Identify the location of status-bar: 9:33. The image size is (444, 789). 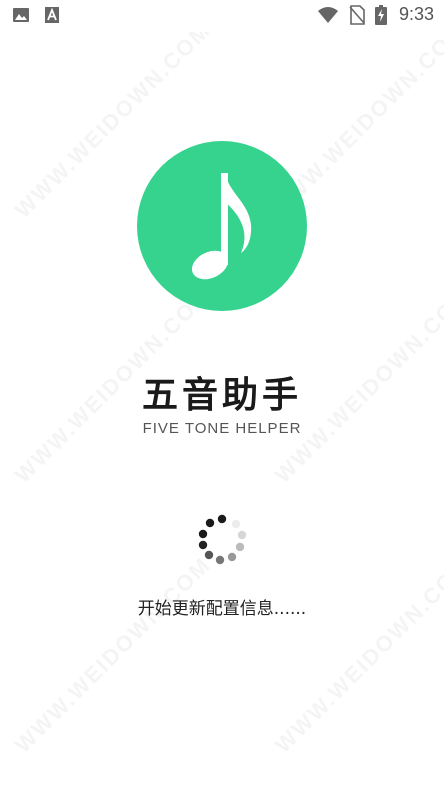
(222, 16).